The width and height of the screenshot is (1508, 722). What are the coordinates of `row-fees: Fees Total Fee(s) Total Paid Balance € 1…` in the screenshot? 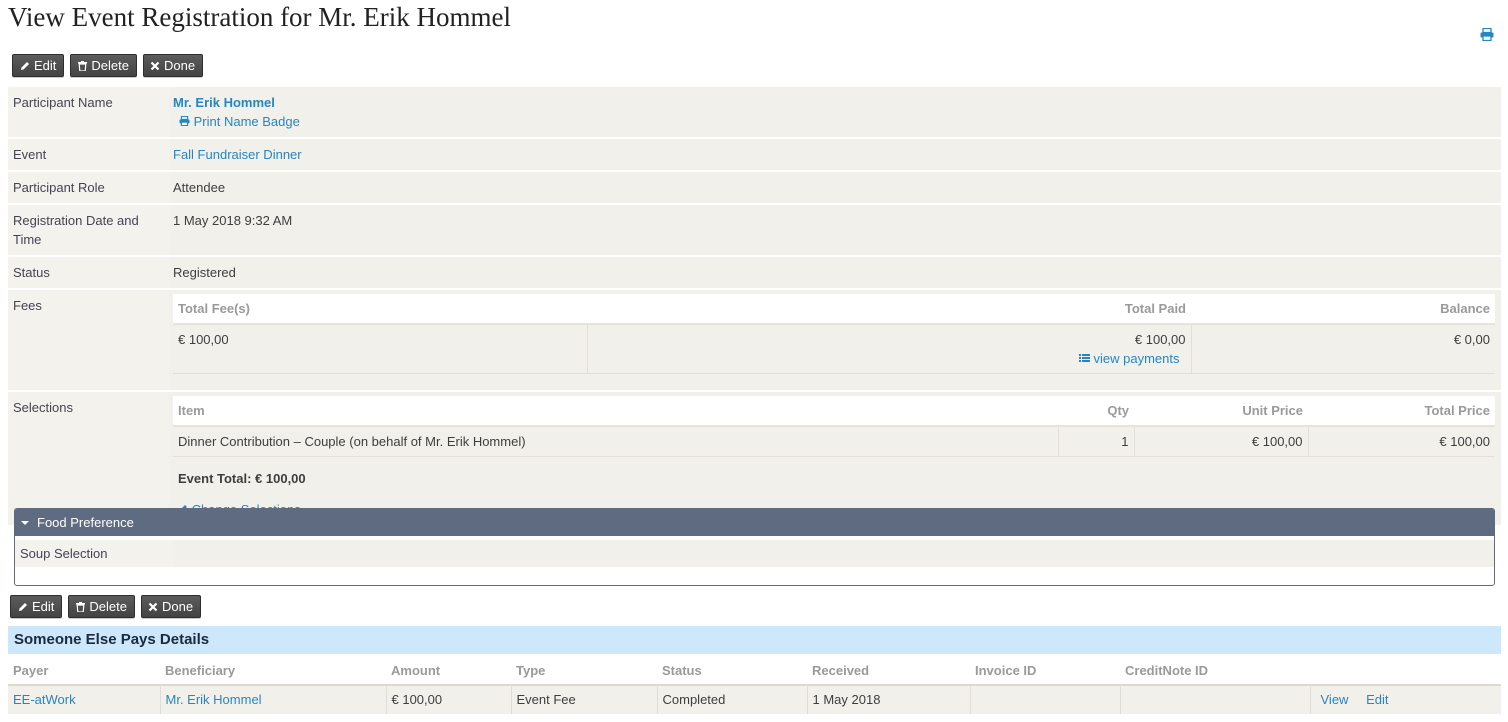 It's located at (754, 341).